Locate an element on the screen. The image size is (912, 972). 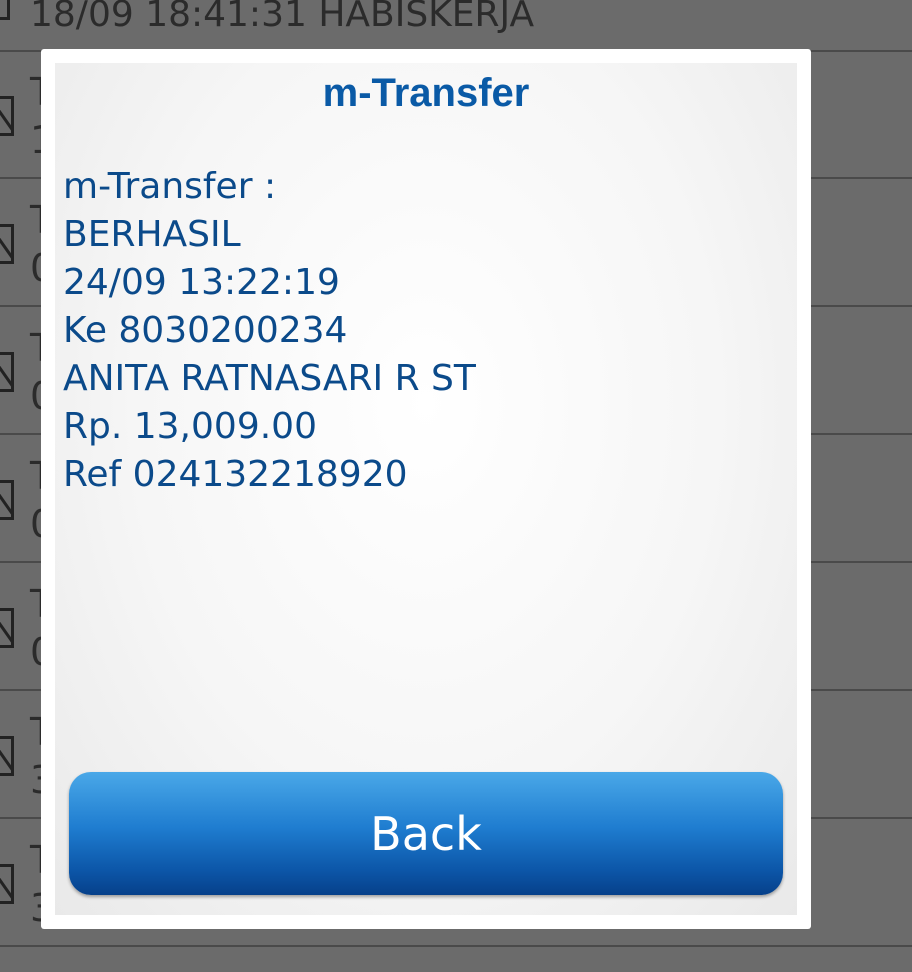
reference-number: Ref 024132218920 is located at coordinates (235, 474).